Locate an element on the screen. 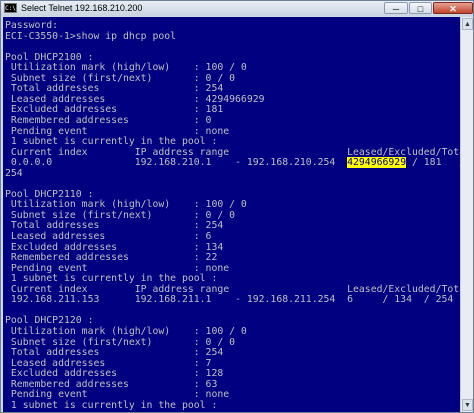 The image size is (474, 413). minimize-button: ─ is located at coordinates (396, 8).